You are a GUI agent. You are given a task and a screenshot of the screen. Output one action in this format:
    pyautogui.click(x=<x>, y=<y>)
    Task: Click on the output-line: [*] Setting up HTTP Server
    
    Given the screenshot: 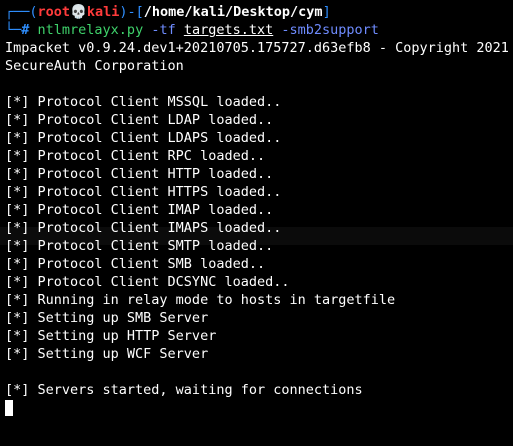 What is the action you would take?
    pyautogui.click(x=111, y=336)
    